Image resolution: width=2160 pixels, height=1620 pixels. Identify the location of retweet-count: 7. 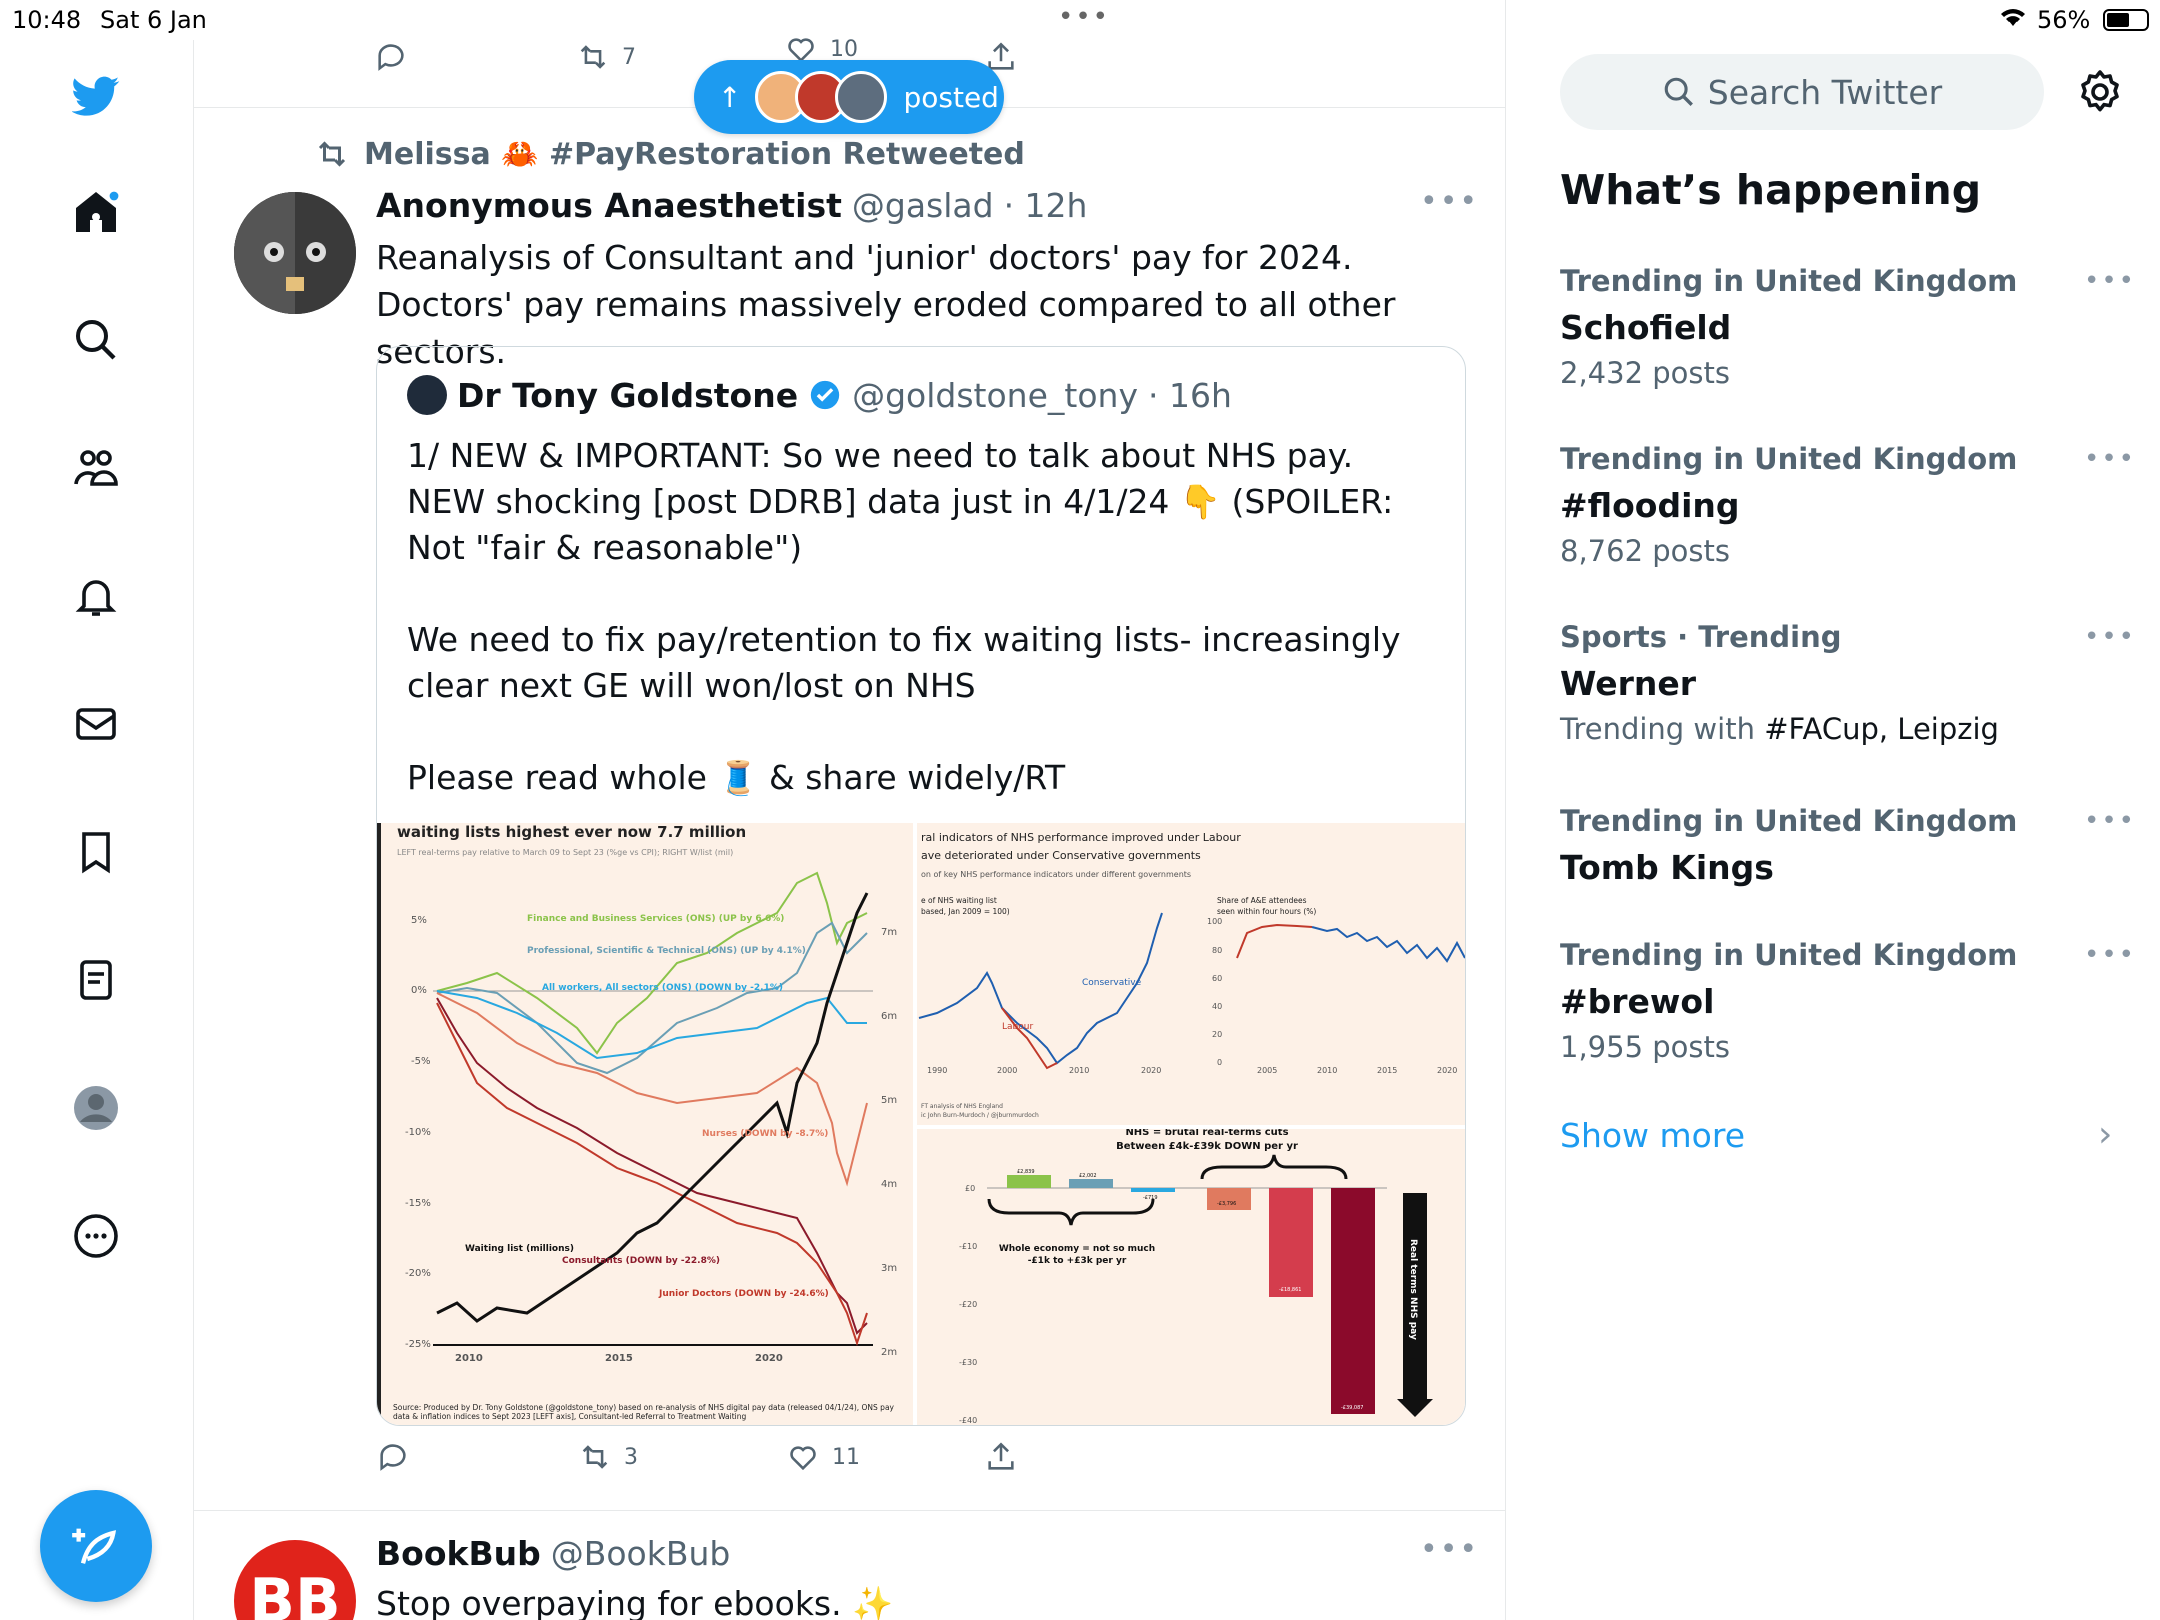
(629, 57).